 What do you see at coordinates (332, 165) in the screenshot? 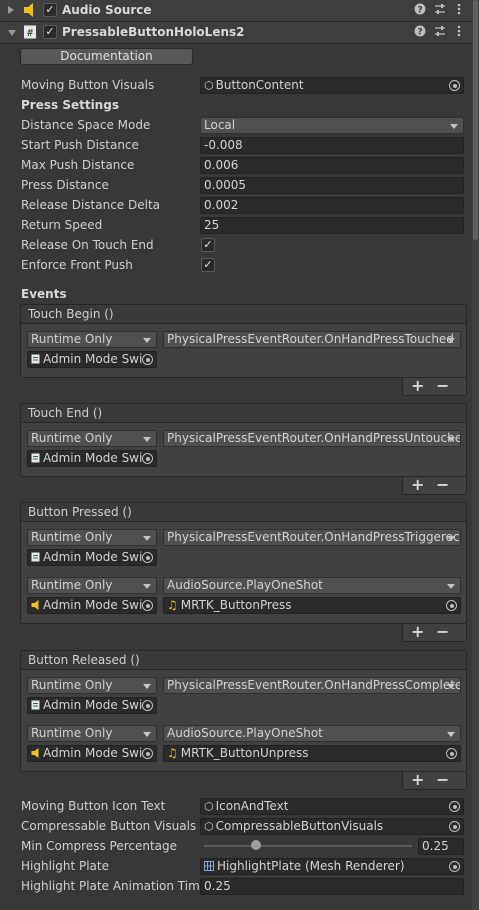
I see `max-push-distance-input: 0.006` at bounding box center [332, 165].